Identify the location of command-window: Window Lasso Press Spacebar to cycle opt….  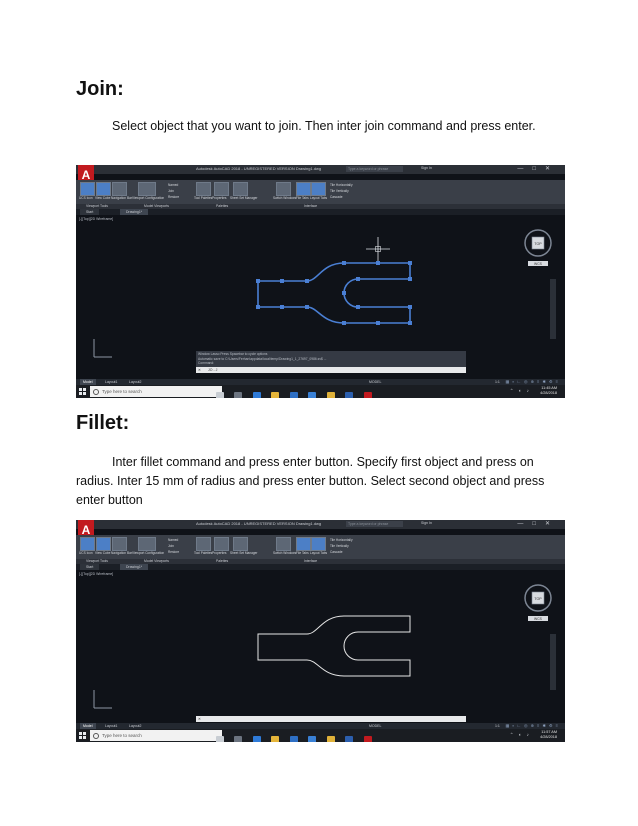
(331, 362).